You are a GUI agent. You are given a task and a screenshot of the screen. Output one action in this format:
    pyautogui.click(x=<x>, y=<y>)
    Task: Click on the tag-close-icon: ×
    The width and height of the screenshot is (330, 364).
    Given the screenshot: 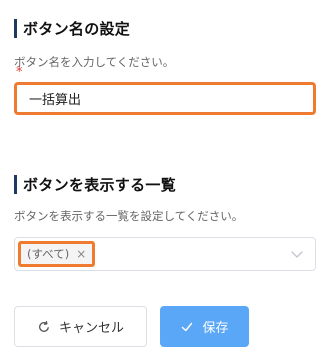 What is the action you would take?
    pyautogui.click(x=81, y=254)
    